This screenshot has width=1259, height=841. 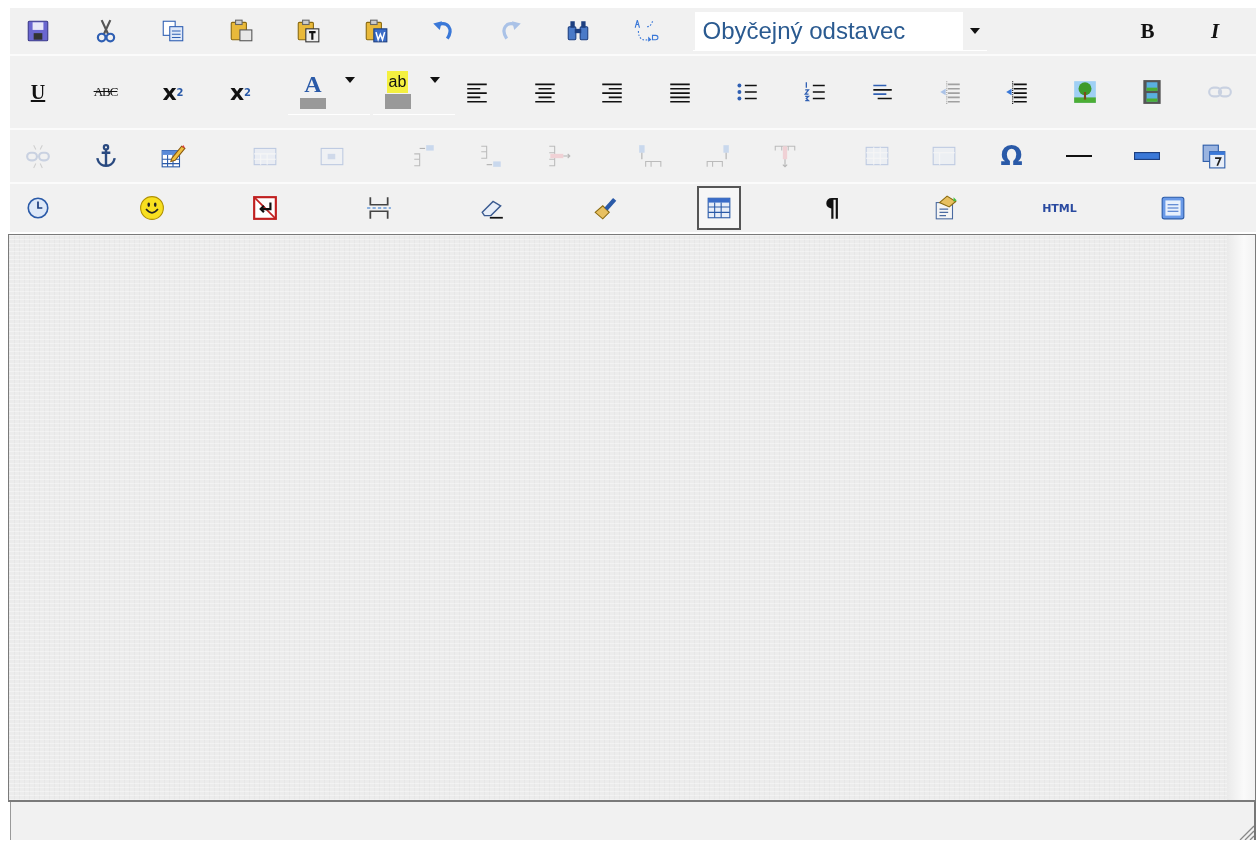 What do you see at coordinates (38, 156) in the screenshot?
I see `broken-link-icon` at bounding box center [38, 156].